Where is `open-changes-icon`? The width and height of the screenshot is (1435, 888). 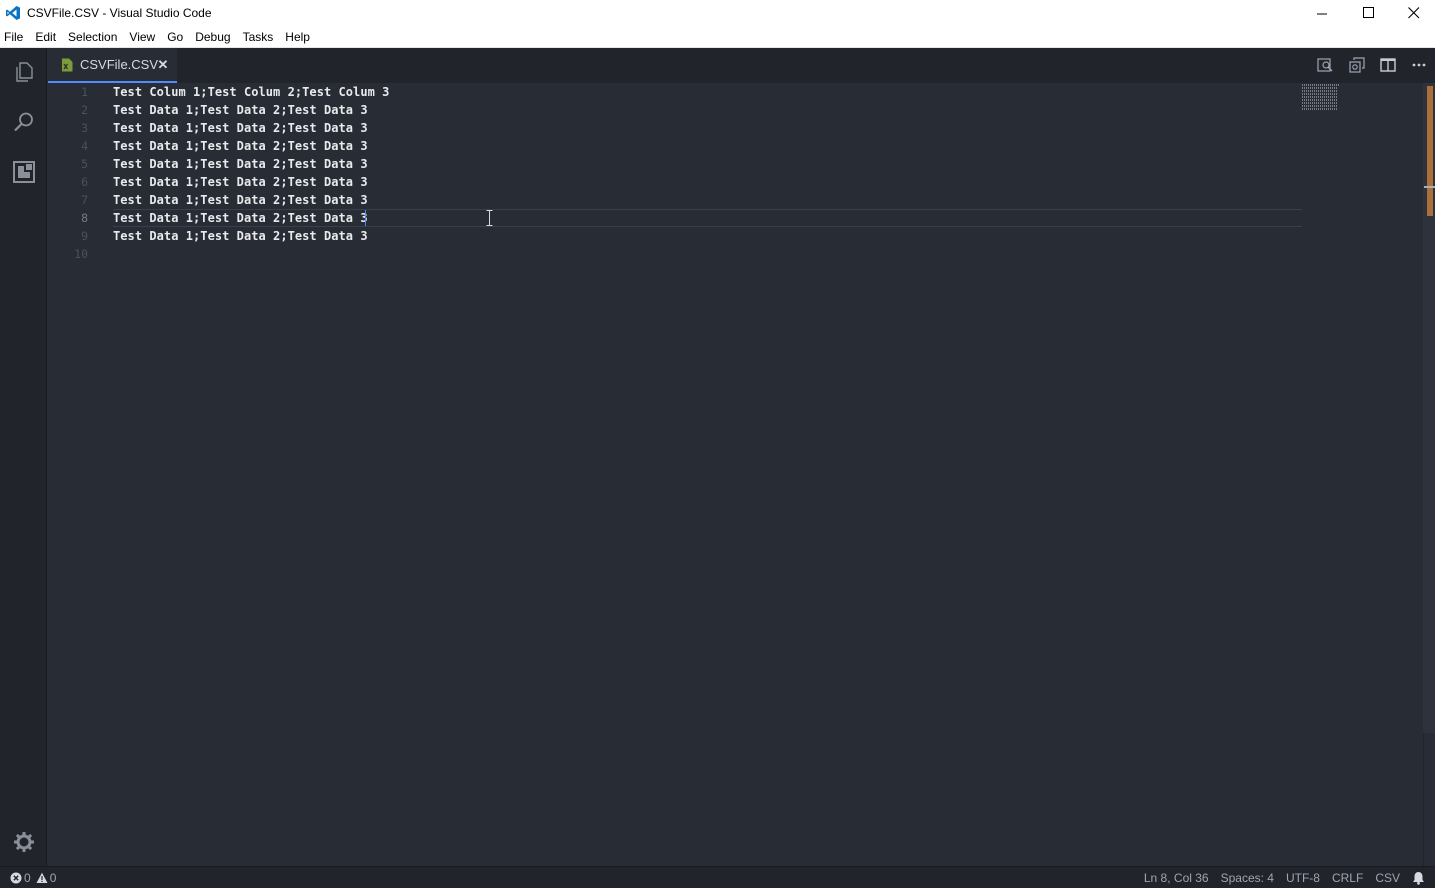
open-changes-icon is located at coordinates (1357, 65).